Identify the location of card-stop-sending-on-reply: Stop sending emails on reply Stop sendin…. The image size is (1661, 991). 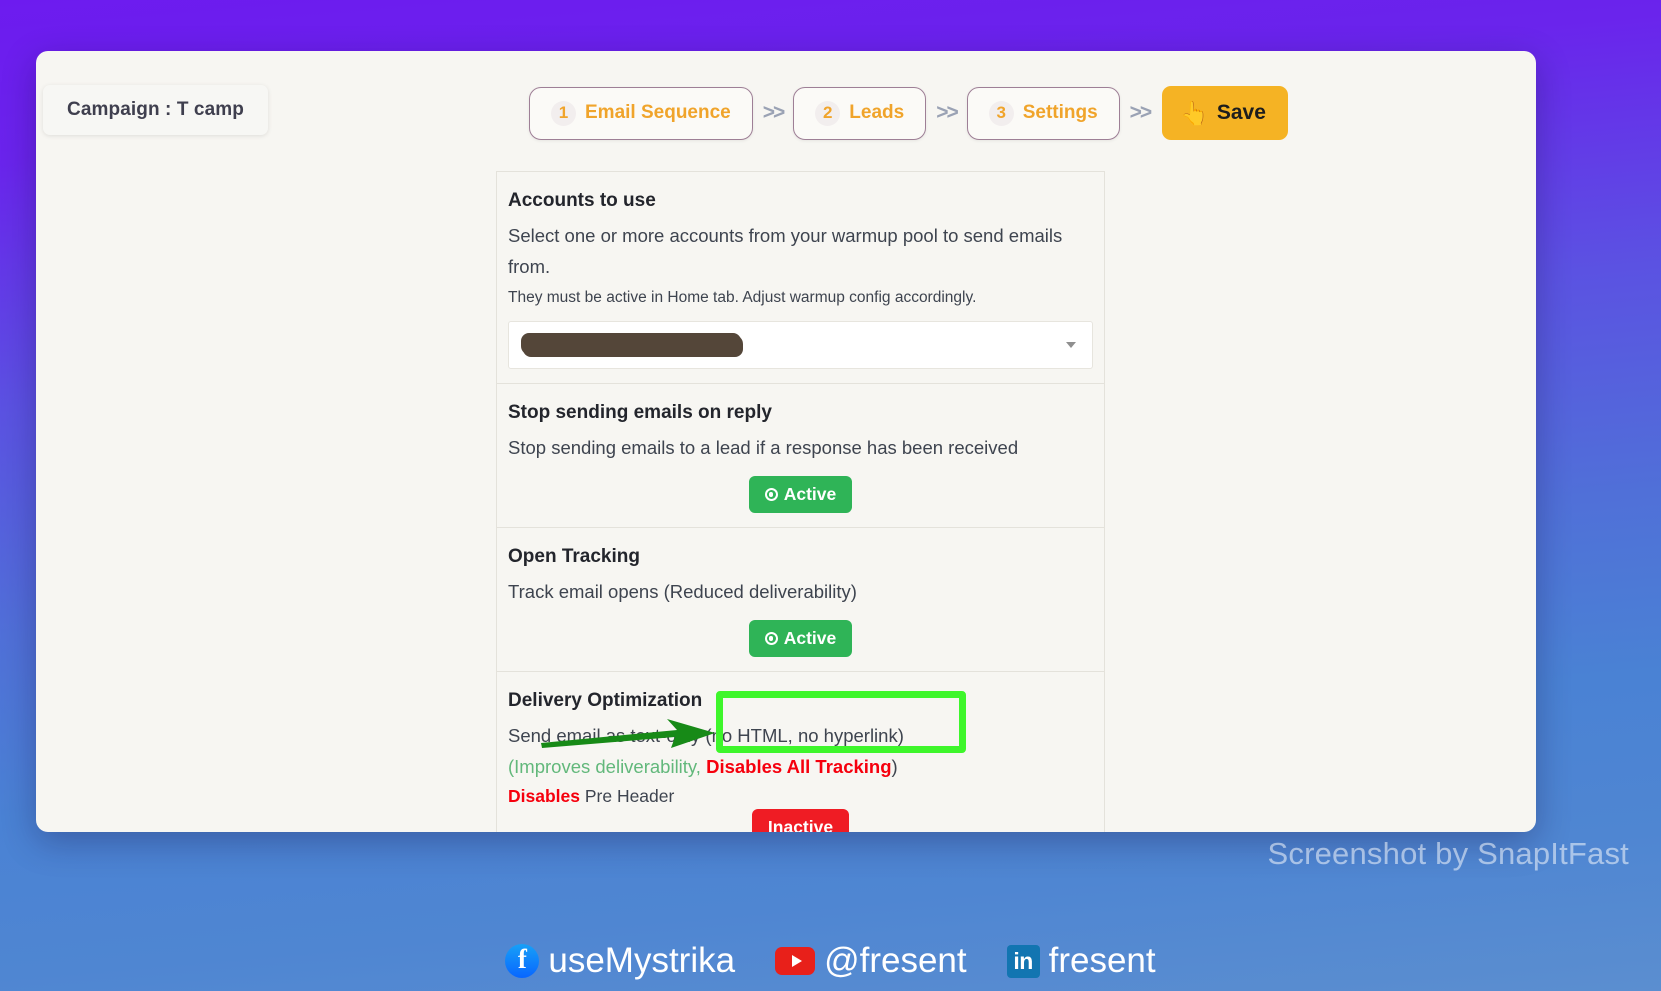
(800, 456).